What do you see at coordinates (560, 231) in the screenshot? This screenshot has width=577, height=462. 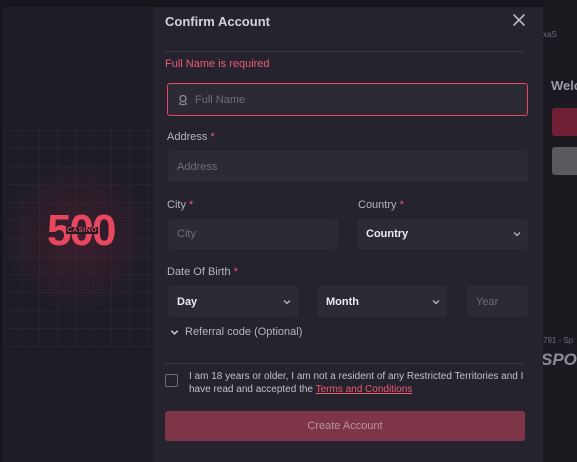 I see `background-page` at bounding box center [560, 231].